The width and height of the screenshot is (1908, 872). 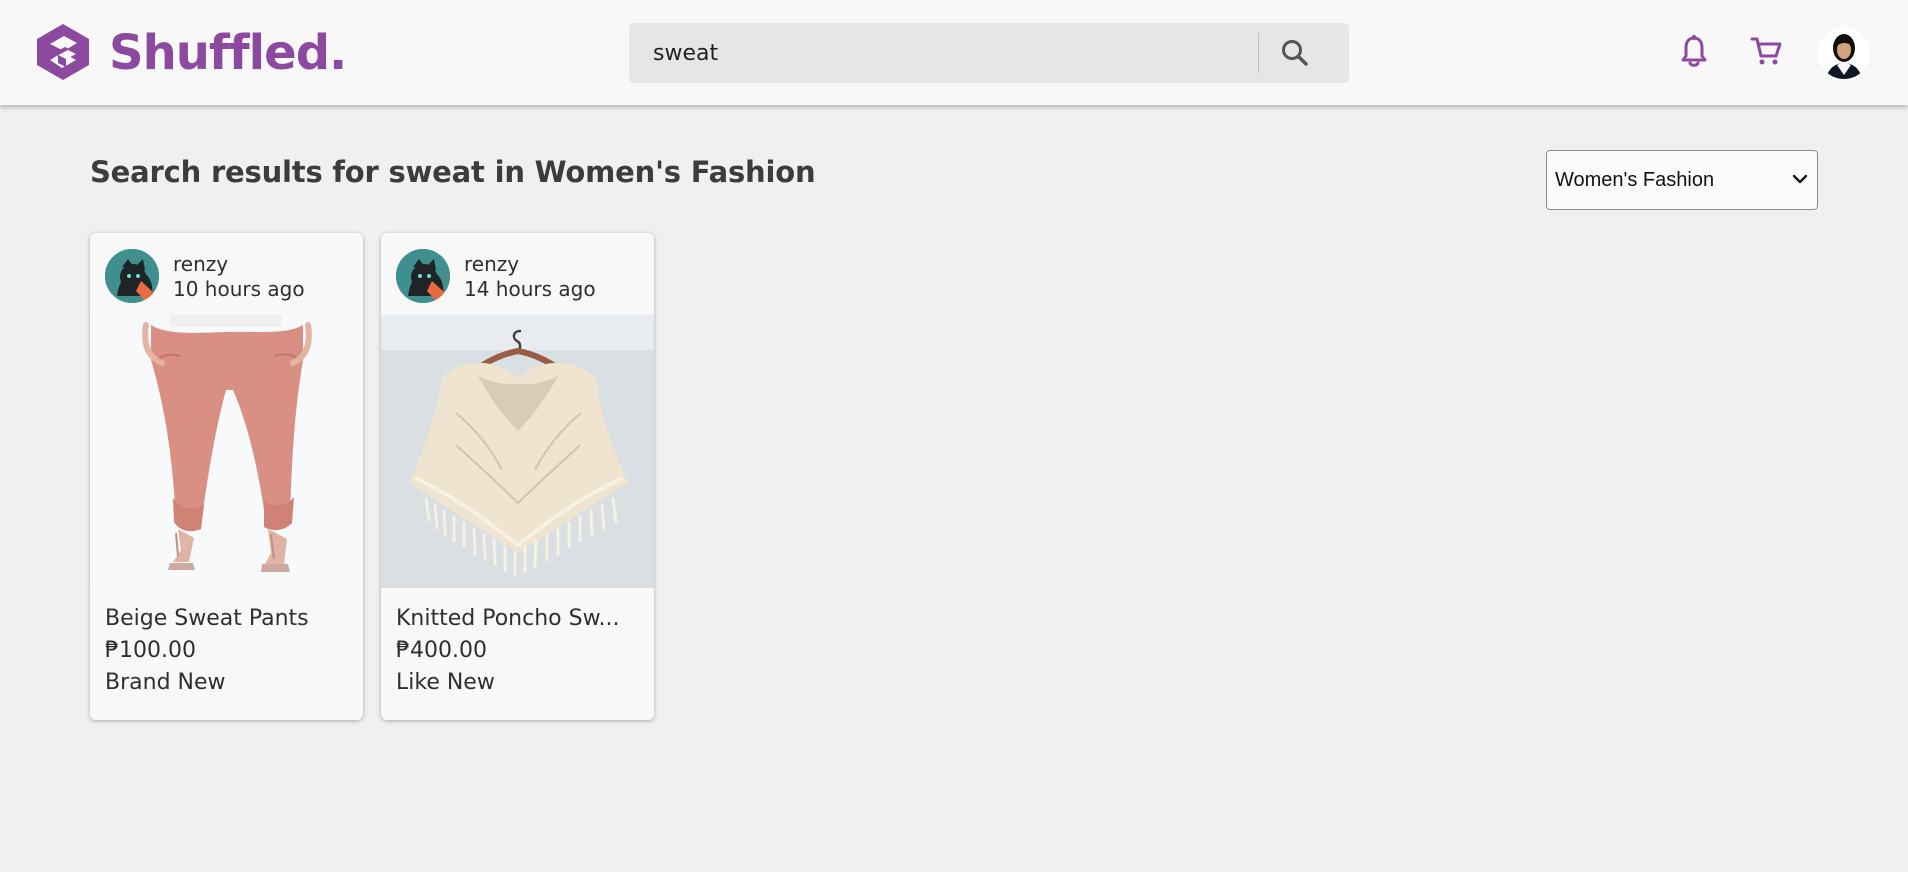 I want to click on user-avatar, so click(x=1844, y=53).